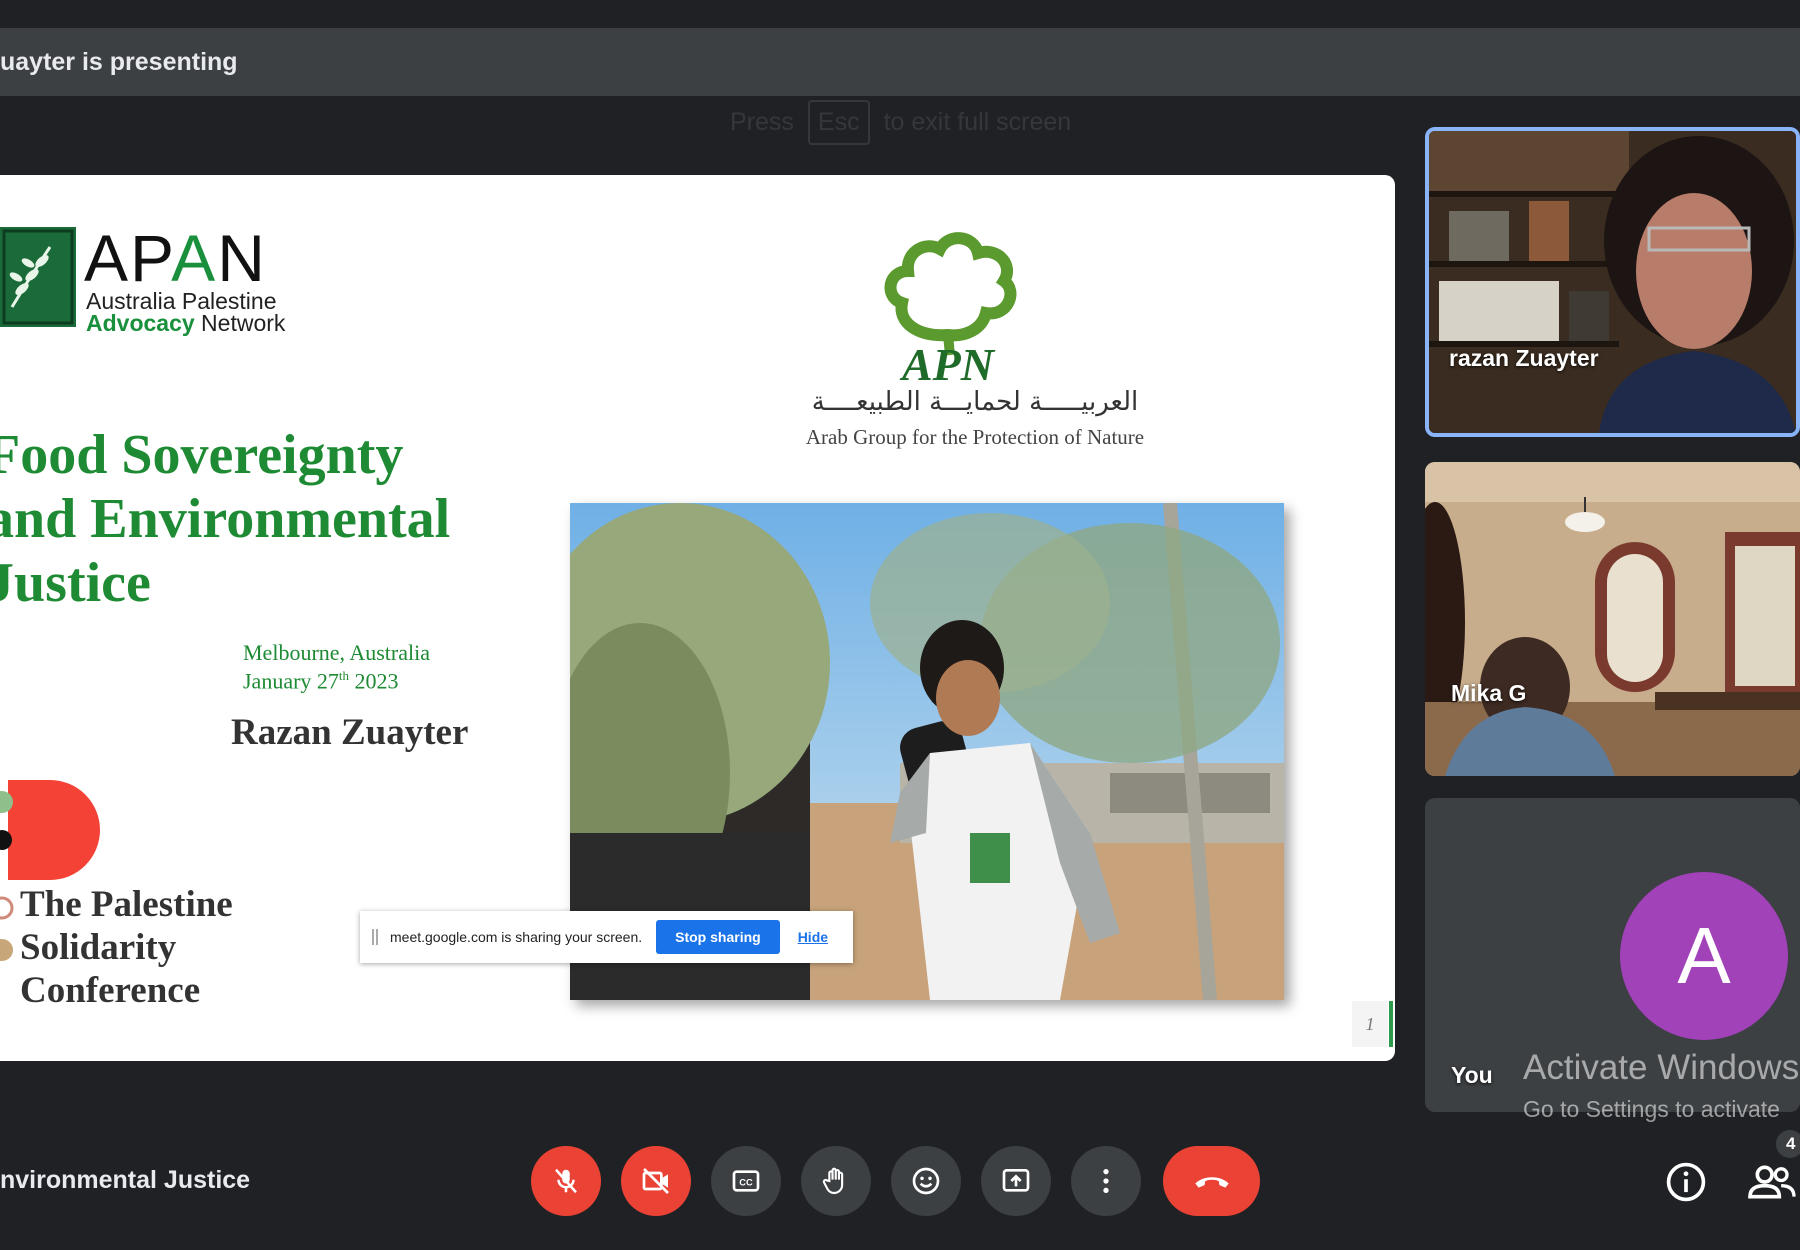  I want to click on meeting-details-icon, so click(1686, 1182).